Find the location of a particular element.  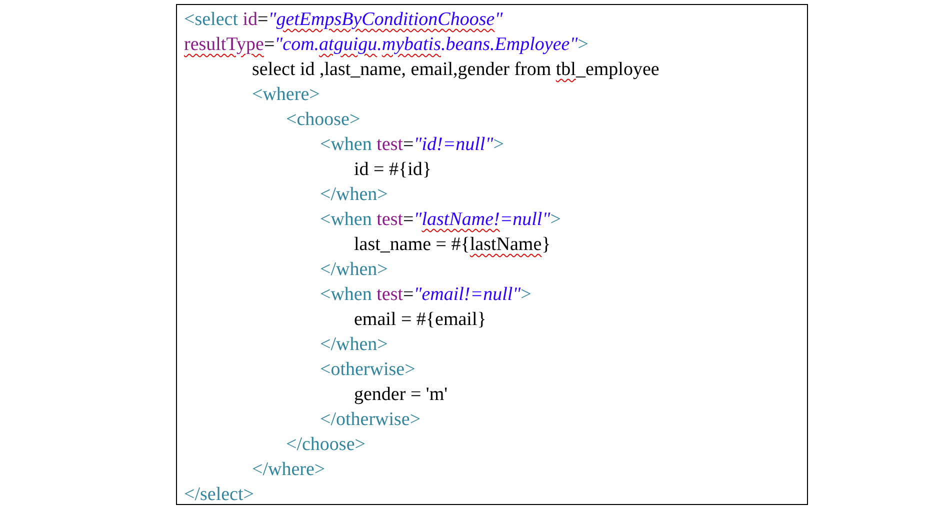

code-line: </where> is located at coordinates (289, 470).